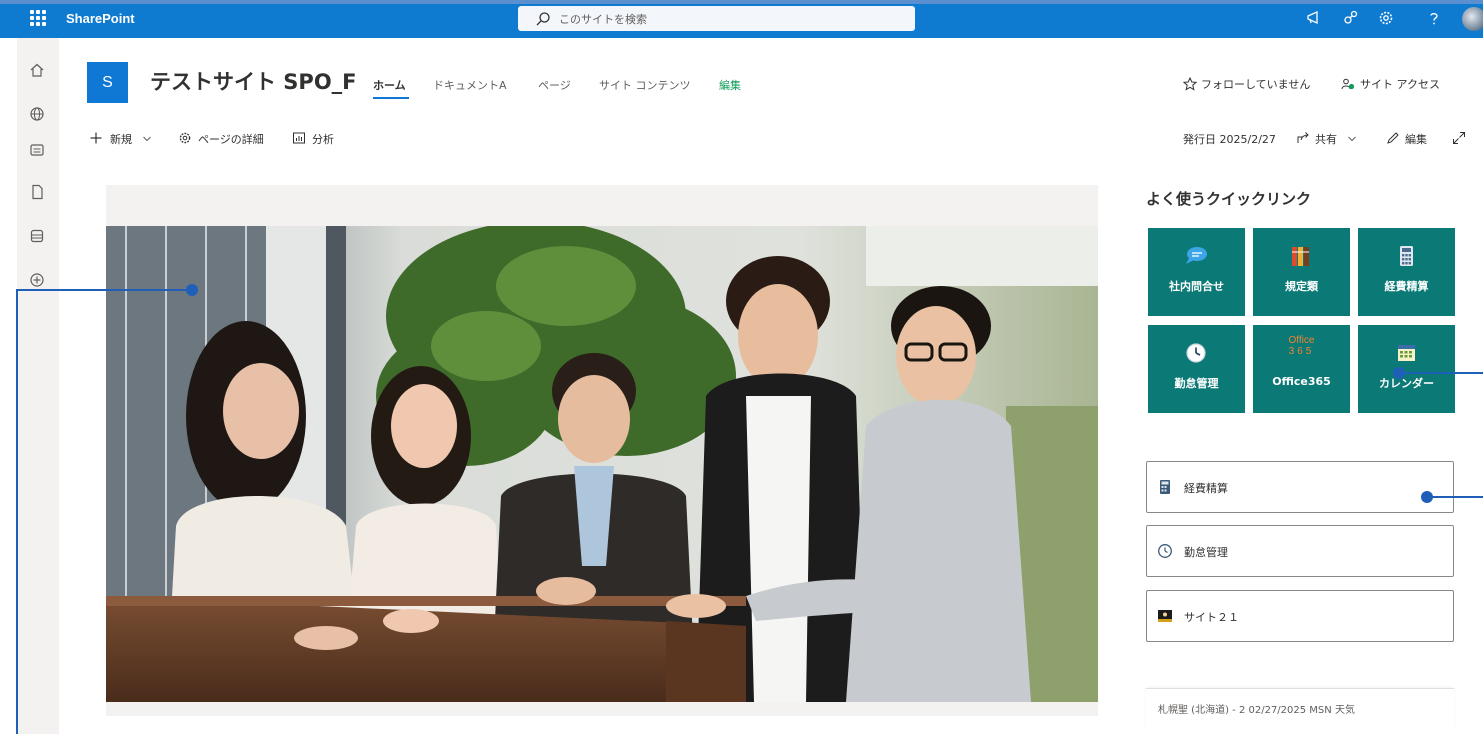 The height and width of the screenshot is (734, 1483). What do you see at coordinates (107, 82) in the screenshot?
I see `site-logo: S` at bounding box center [107, 82].